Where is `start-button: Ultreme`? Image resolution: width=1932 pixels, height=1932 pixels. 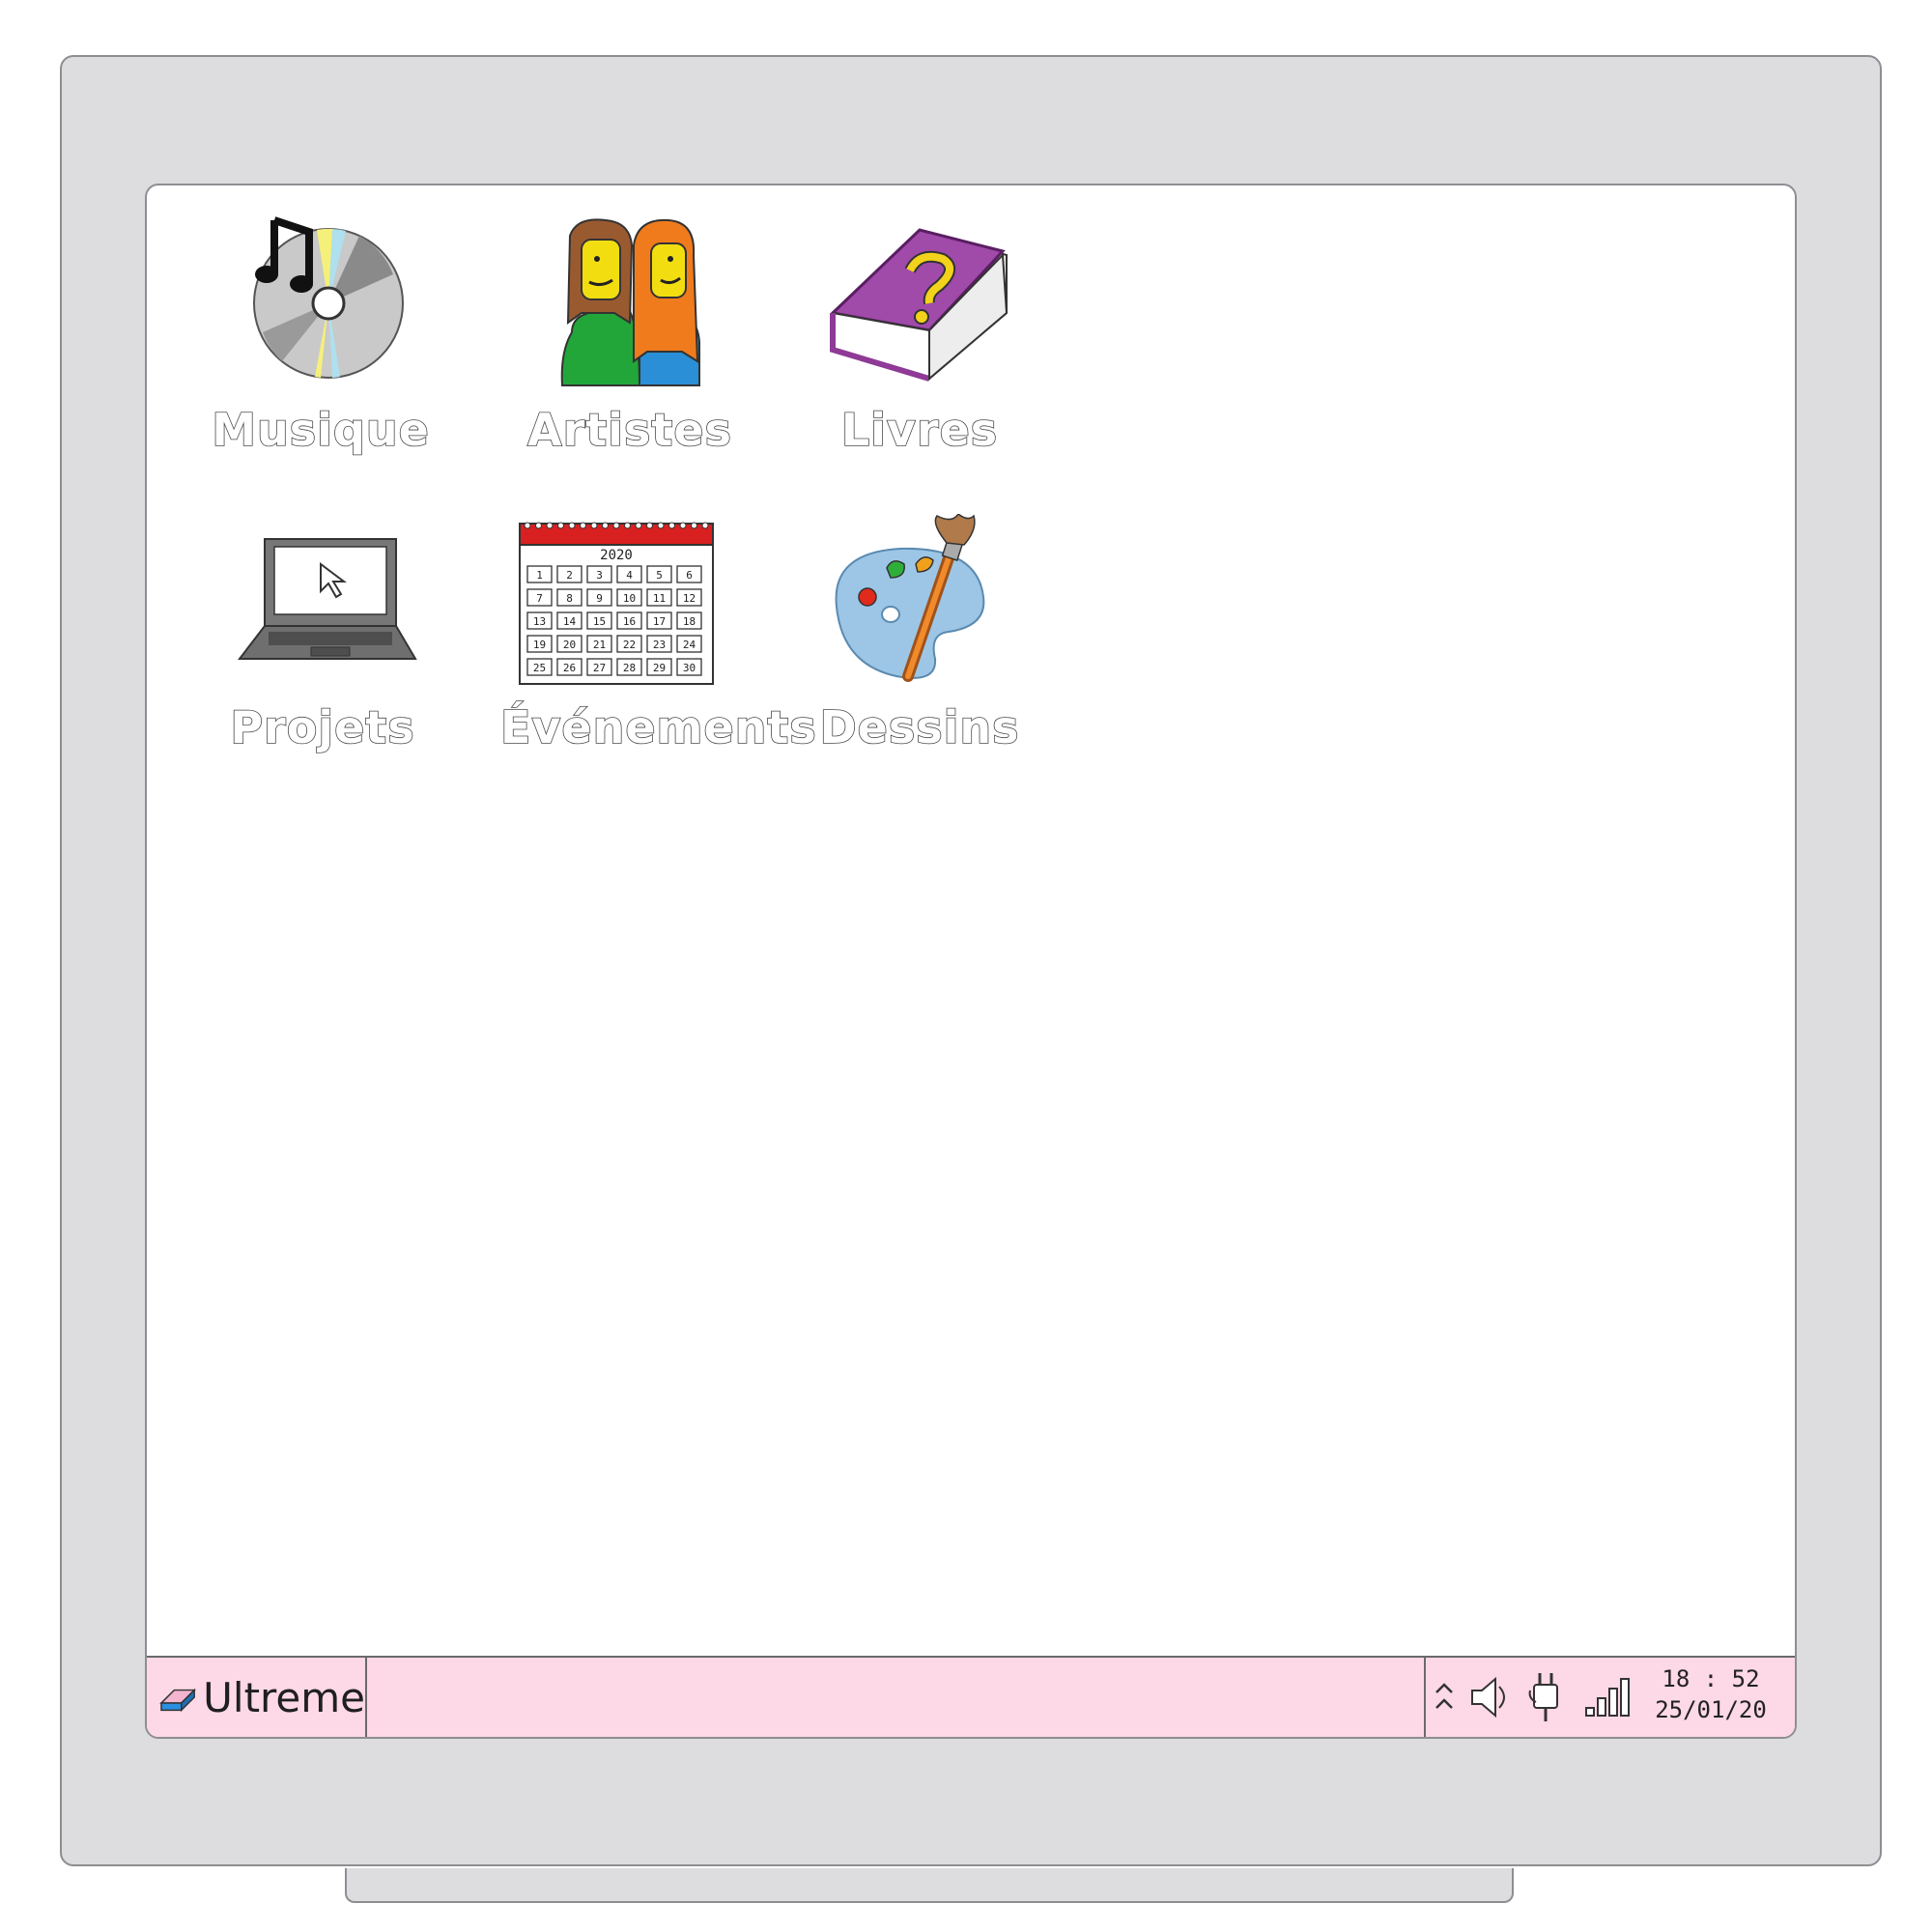 start-button: Ultreme is located at coordinates (257, 1697).